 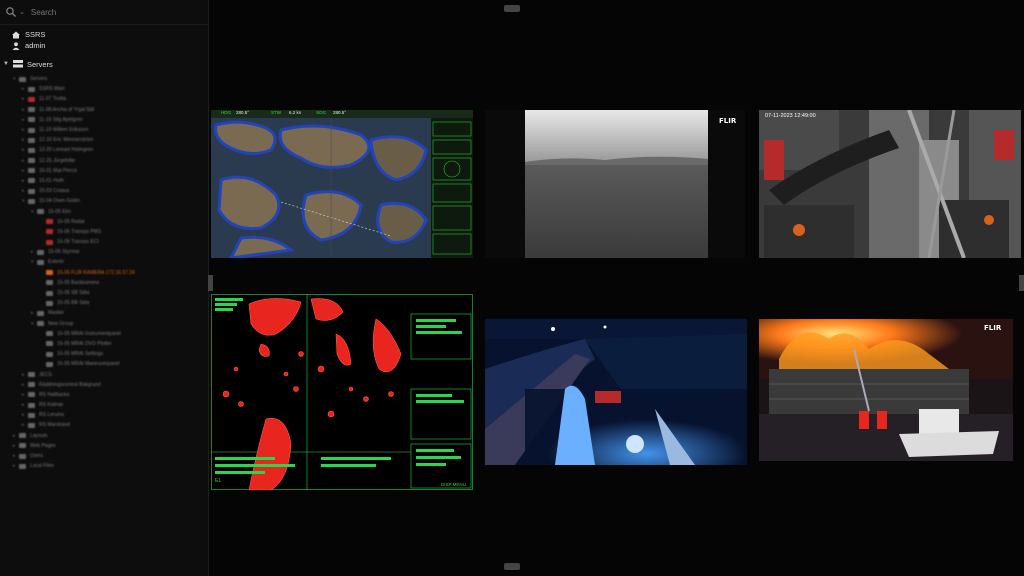 I want to click on user-name: admin, so click(x=35, y=45).